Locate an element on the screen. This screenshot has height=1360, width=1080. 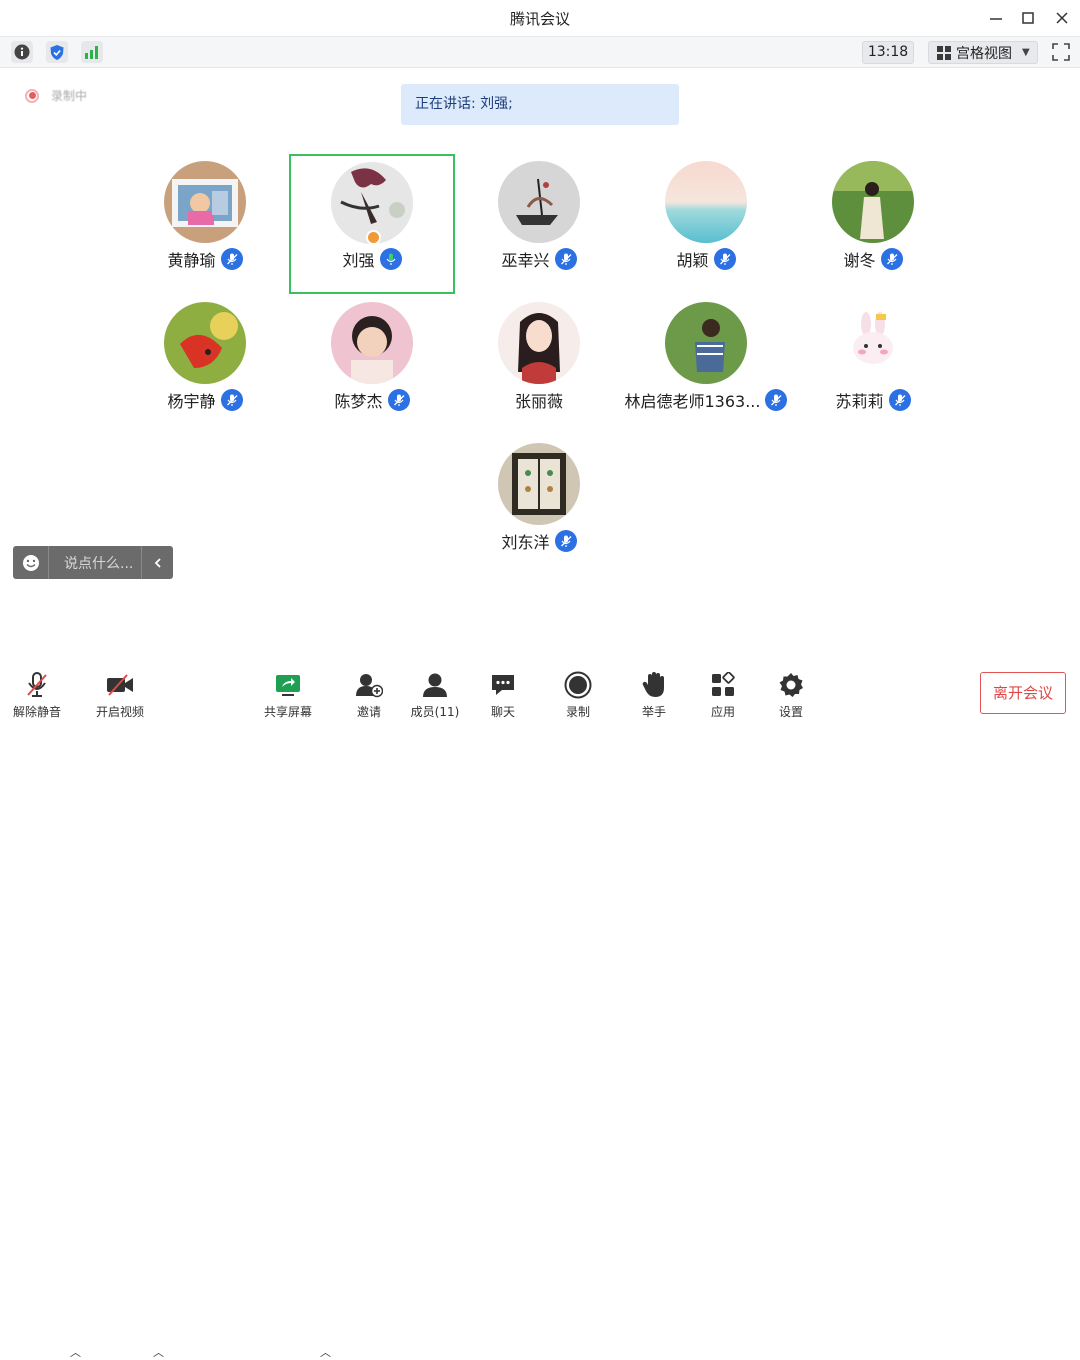
chat-button: 聊天 is located at coordinates (503, 696).